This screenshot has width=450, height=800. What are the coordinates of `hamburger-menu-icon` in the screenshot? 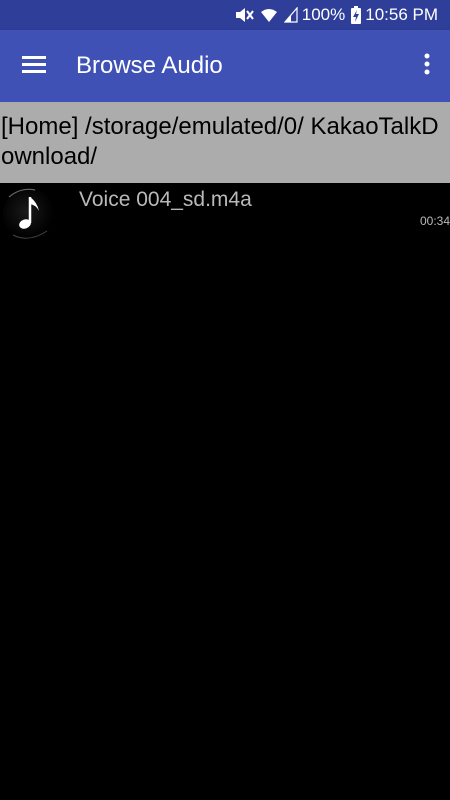 It's located at (34, 66).